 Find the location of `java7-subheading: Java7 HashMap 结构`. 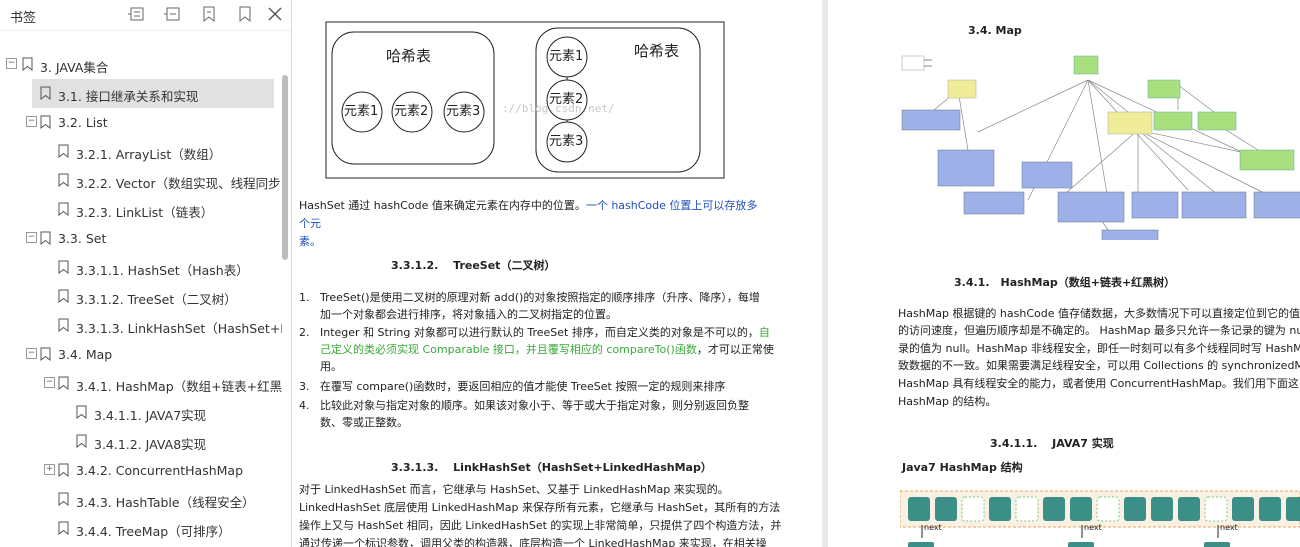

java7-subheading: Java7 HashMap 结构 is located at coordinates (962, 467).